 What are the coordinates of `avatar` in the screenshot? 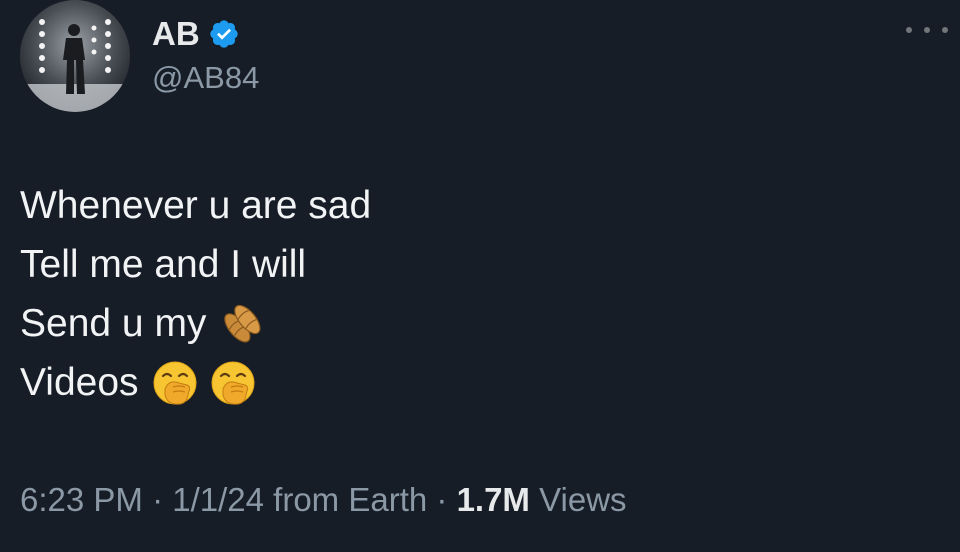 It's located at (75, 56).